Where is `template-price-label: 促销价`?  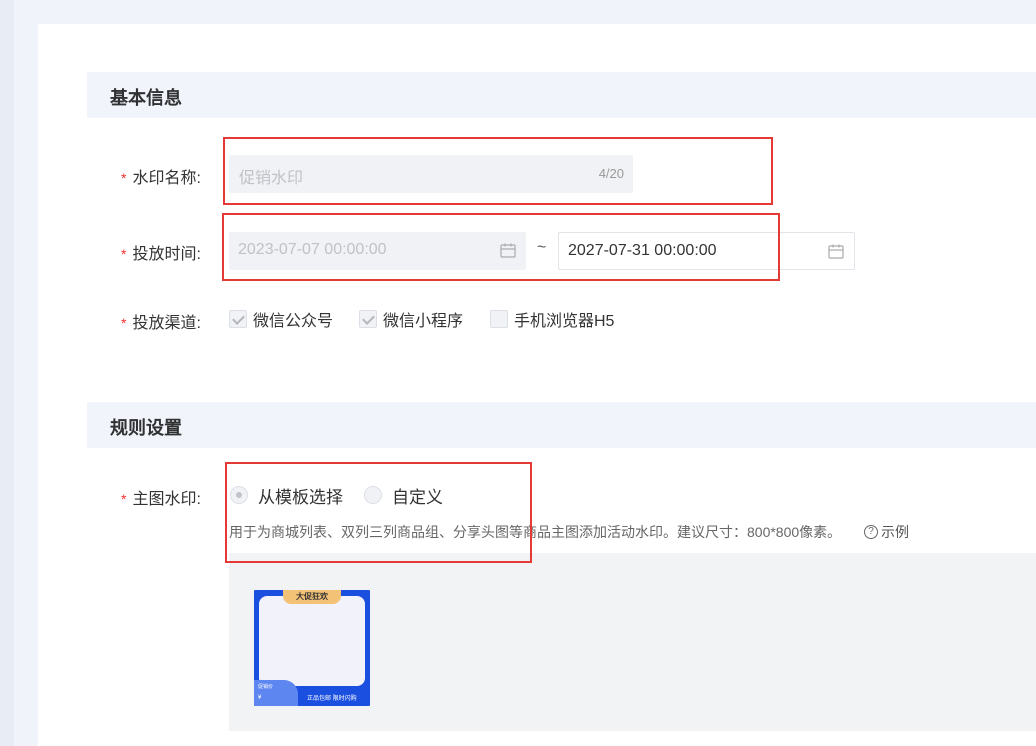 template-price-label: 促销价 is located at coordinates (266, 687).